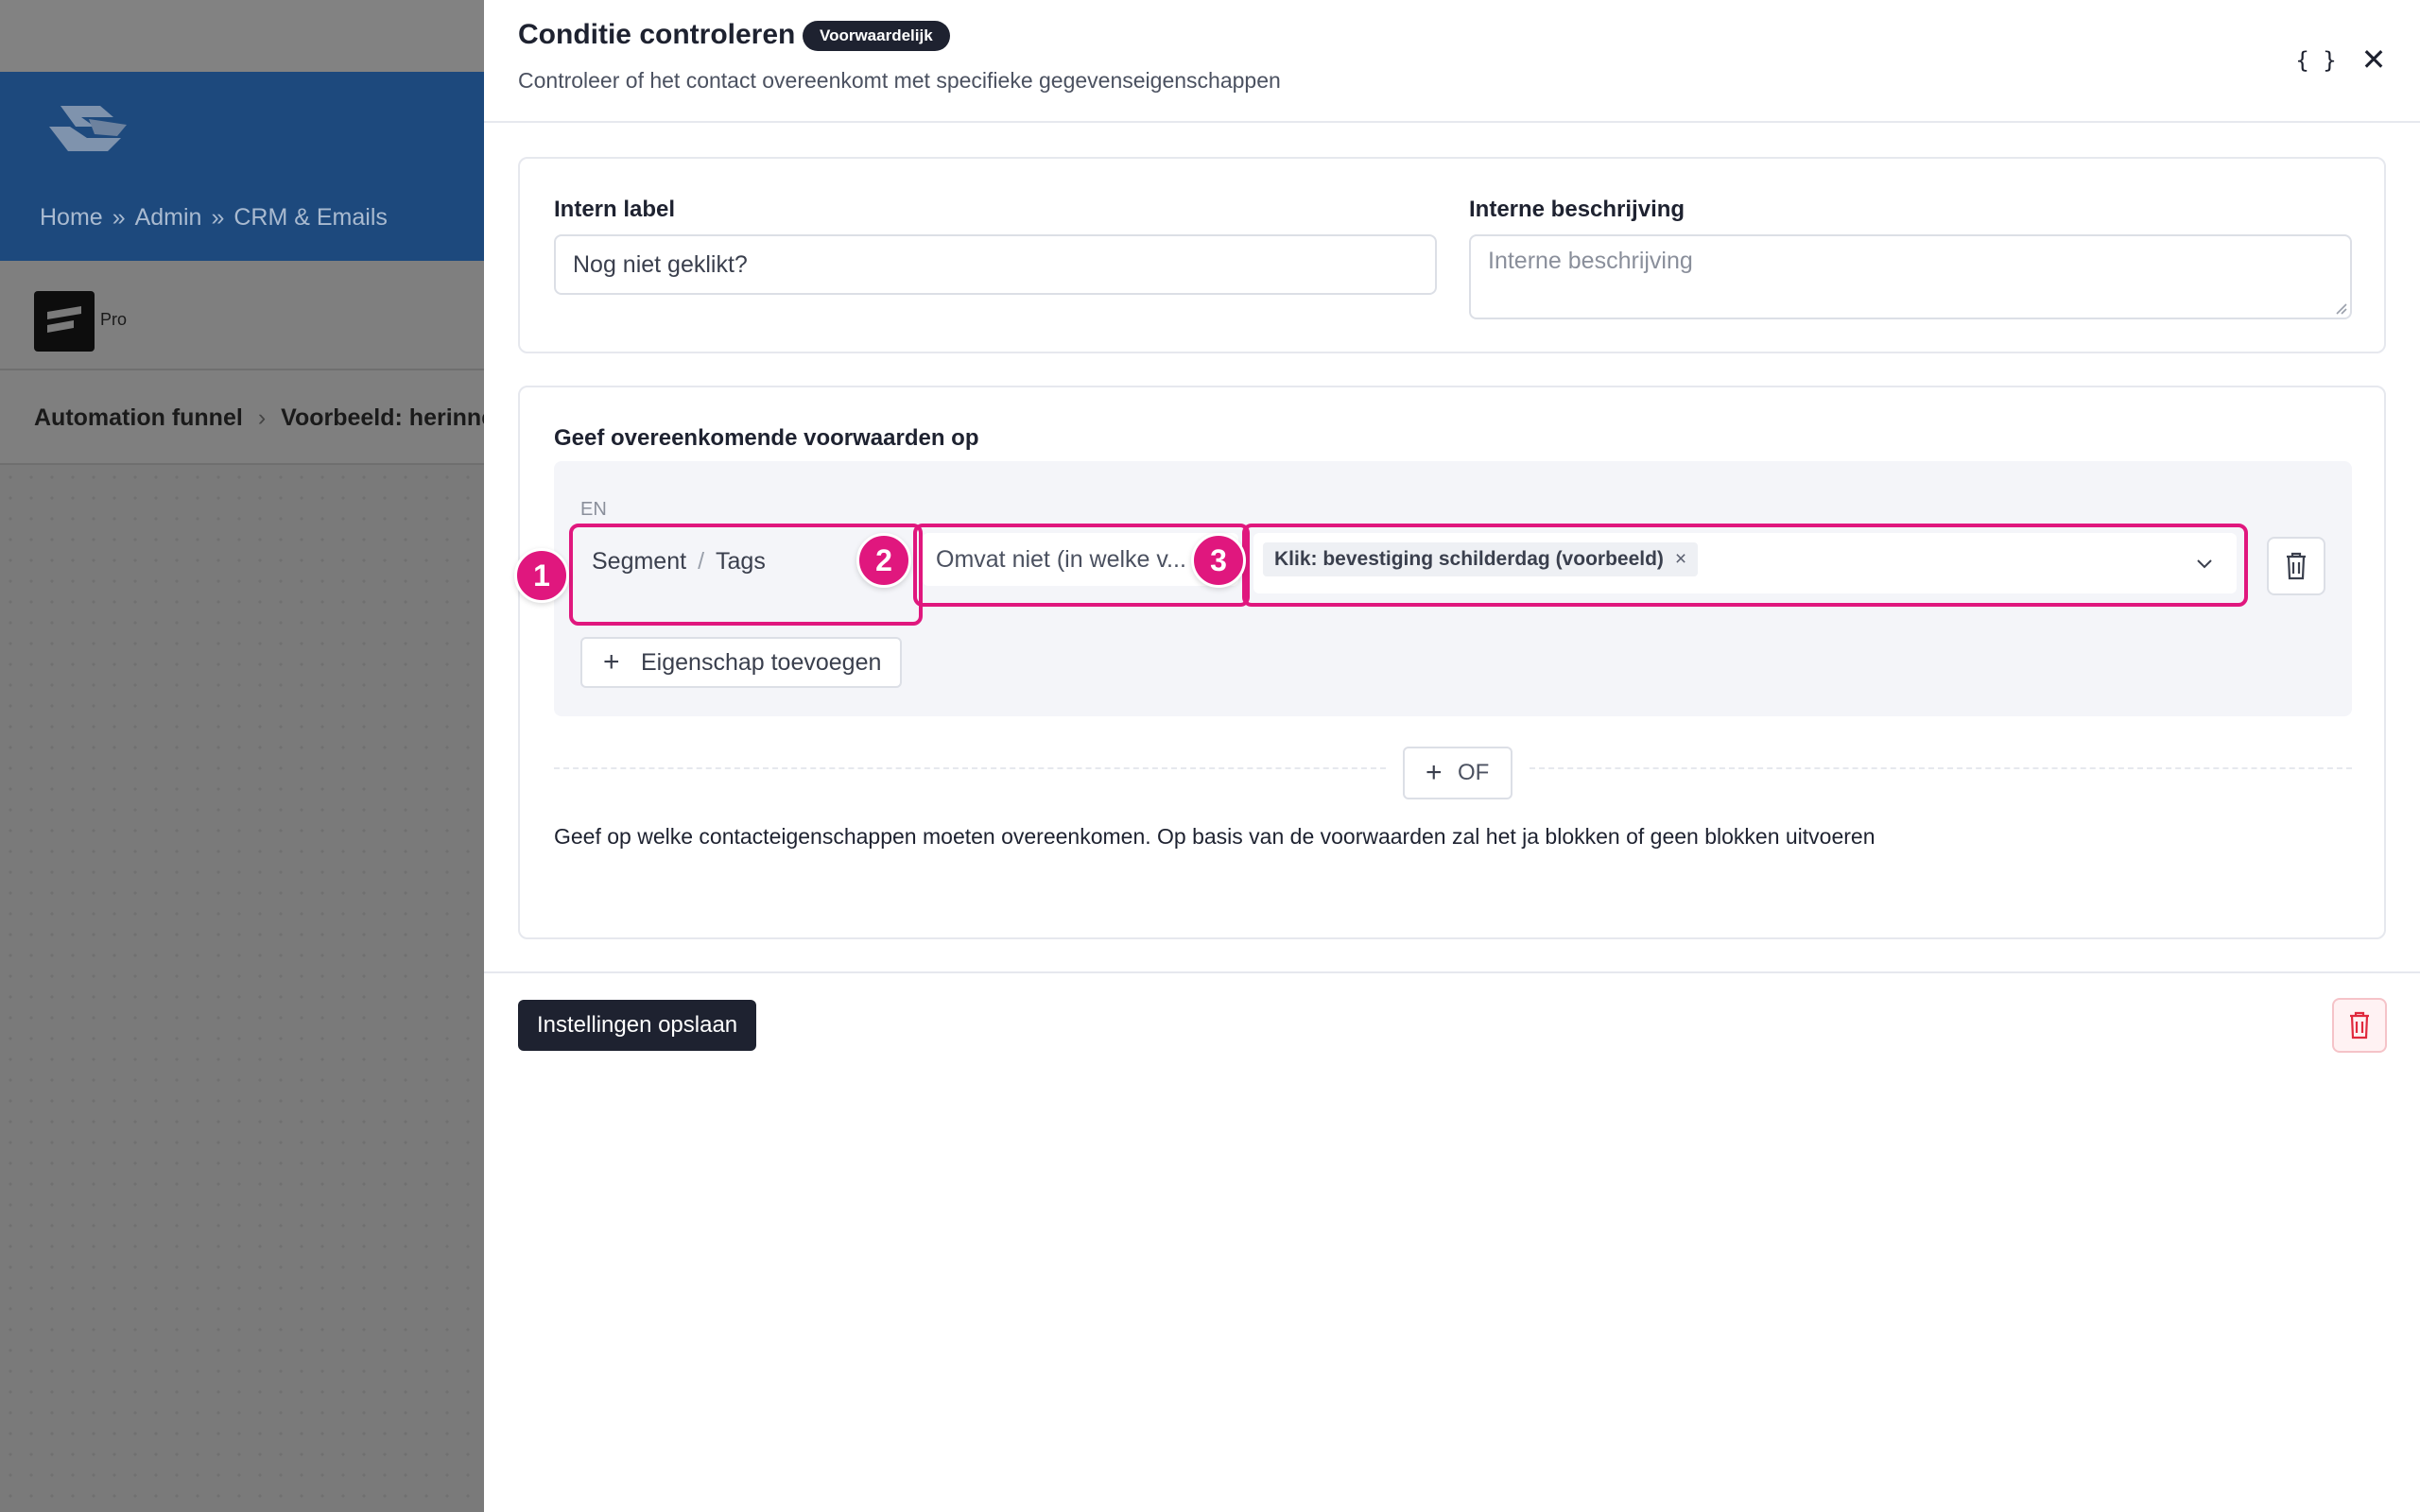 The image size is (2420, 1512). Describe the element at coordinates (392, 417) in the screenshot. I see `crumb-current-funnel: Voorbeeld: herinner` at that location.